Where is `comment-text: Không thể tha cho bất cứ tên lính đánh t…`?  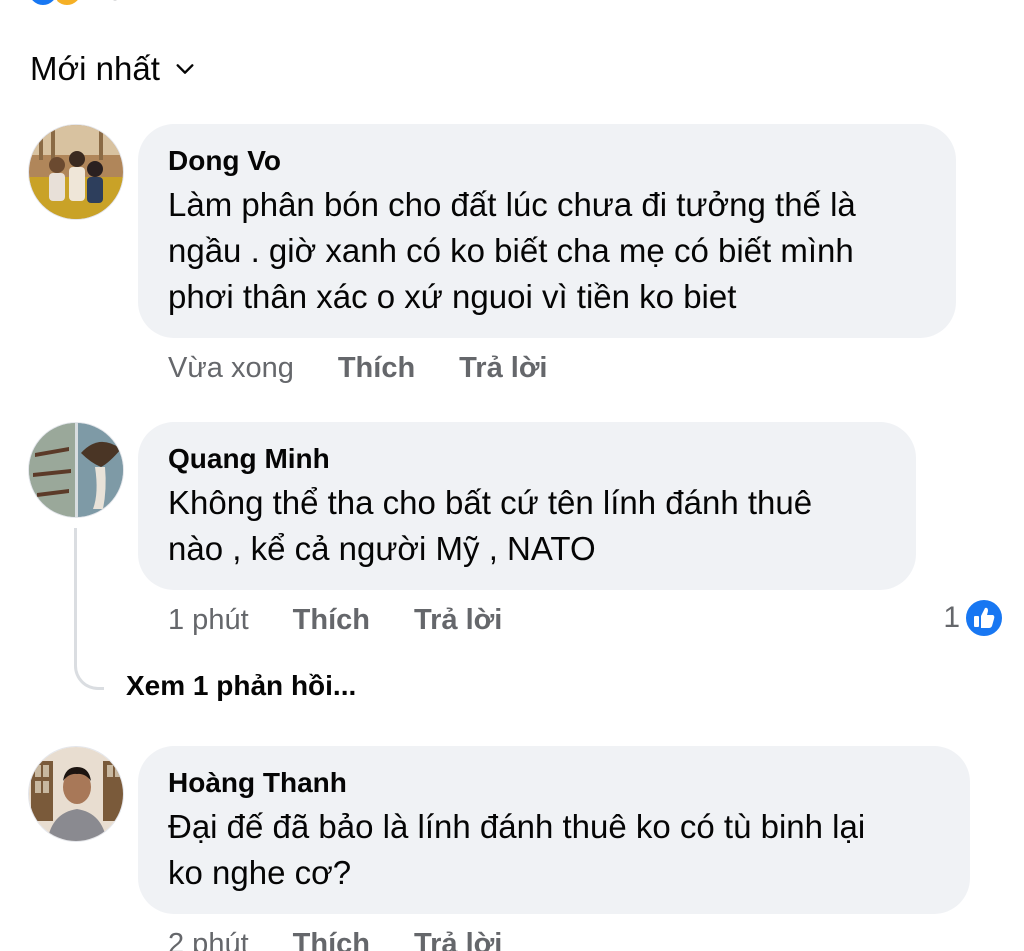 comment-text: Không thể tha cho bất cứ tên lính đánh t… is located at coordinates (490, 525).